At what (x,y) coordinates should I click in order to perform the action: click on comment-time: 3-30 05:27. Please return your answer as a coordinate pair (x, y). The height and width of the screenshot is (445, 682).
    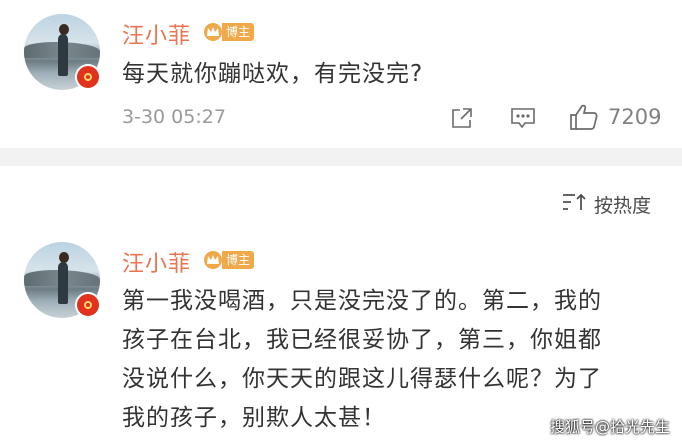
    Looking at the image, I should click on (174, 117).